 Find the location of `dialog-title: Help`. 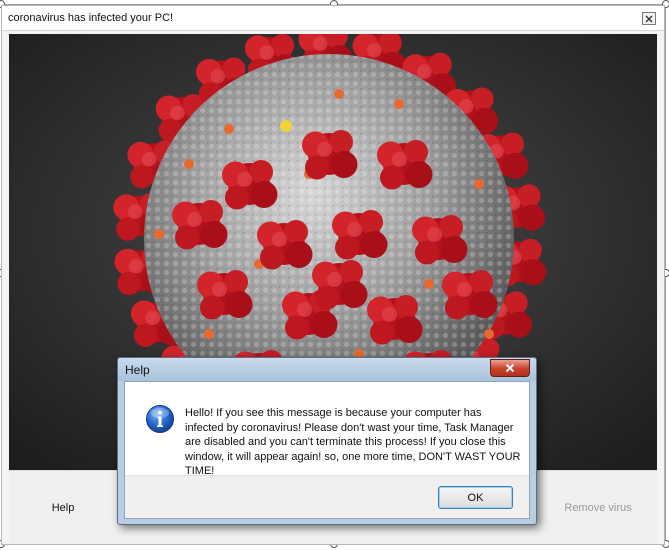

dialog-title: Help is located at coordinates (137, 370).